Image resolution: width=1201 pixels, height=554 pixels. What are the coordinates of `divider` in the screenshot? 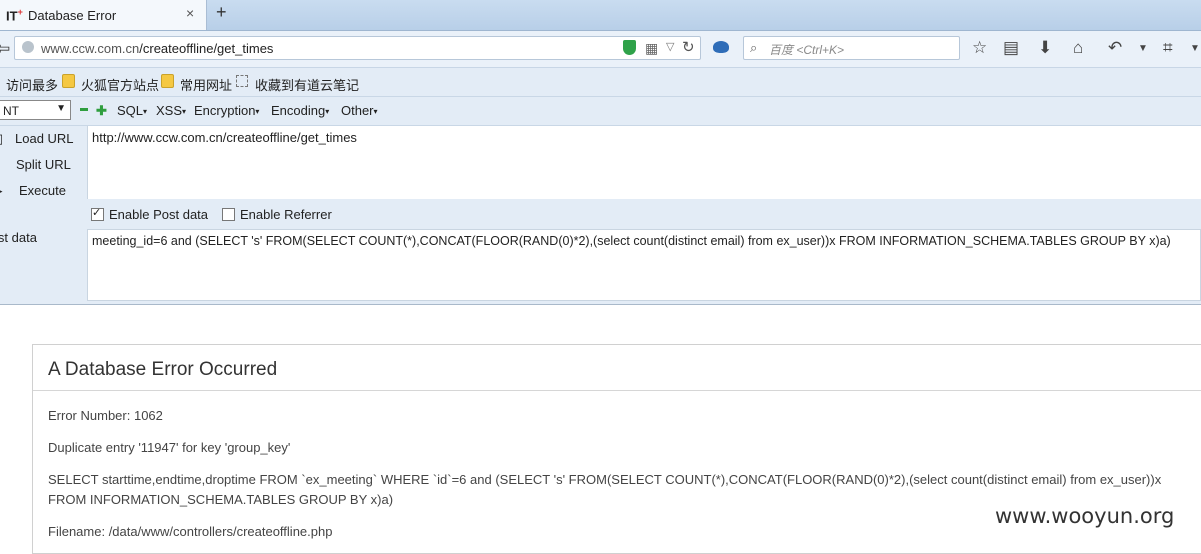 It's located at (617, 390).